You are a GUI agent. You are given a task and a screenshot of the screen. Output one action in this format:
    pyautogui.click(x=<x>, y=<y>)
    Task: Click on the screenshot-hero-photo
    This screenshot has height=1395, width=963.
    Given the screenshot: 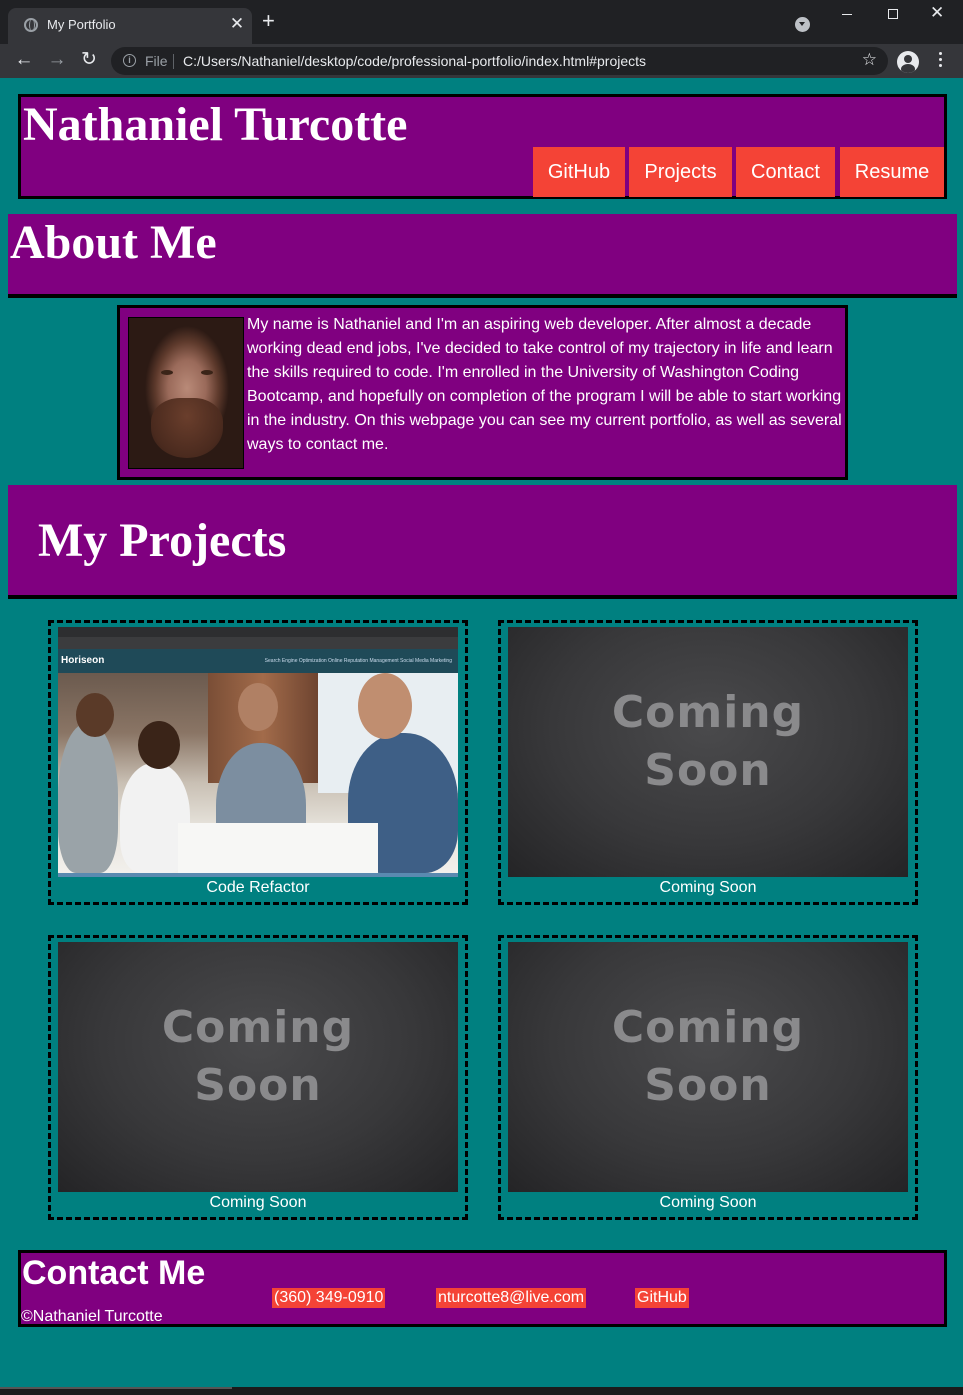 What is the action you would take?
    pyautogui.click(x=258, y=773)
    